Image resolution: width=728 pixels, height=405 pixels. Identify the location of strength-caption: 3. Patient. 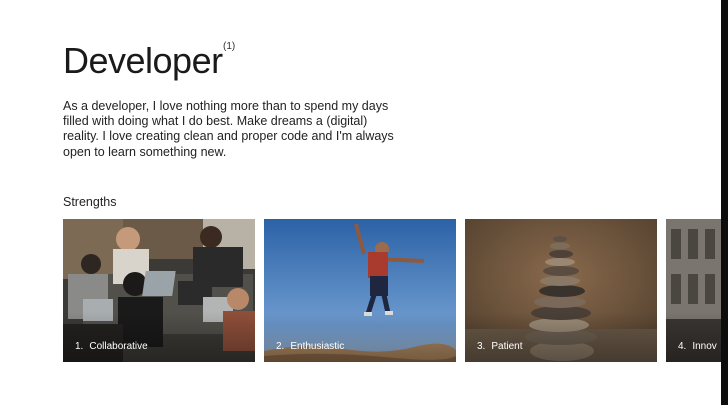
(499, 346).